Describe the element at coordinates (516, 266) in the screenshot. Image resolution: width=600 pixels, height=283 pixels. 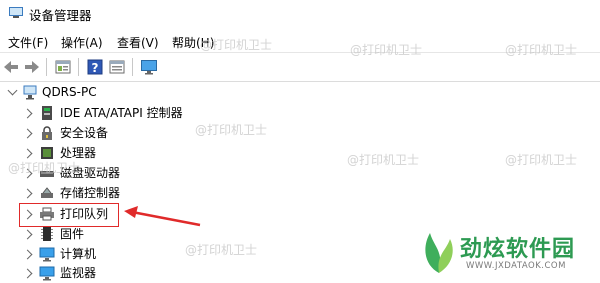
I see `logo-url: WWW.JXDATAOK.COM` at that location.